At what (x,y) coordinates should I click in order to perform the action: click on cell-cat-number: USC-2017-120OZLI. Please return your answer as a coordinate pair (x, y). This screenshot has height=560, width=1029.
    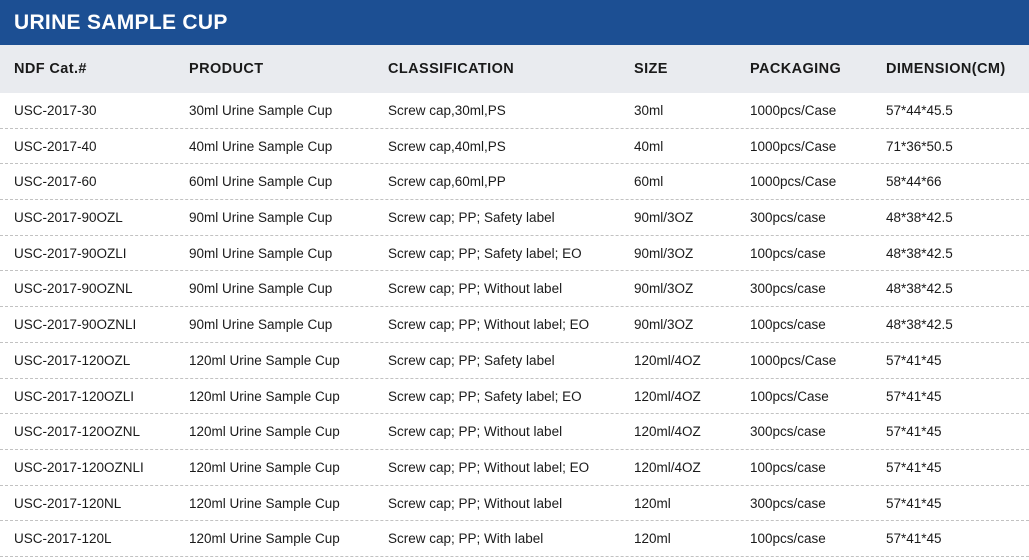
    Looking at the image, I should click on (74, 396).